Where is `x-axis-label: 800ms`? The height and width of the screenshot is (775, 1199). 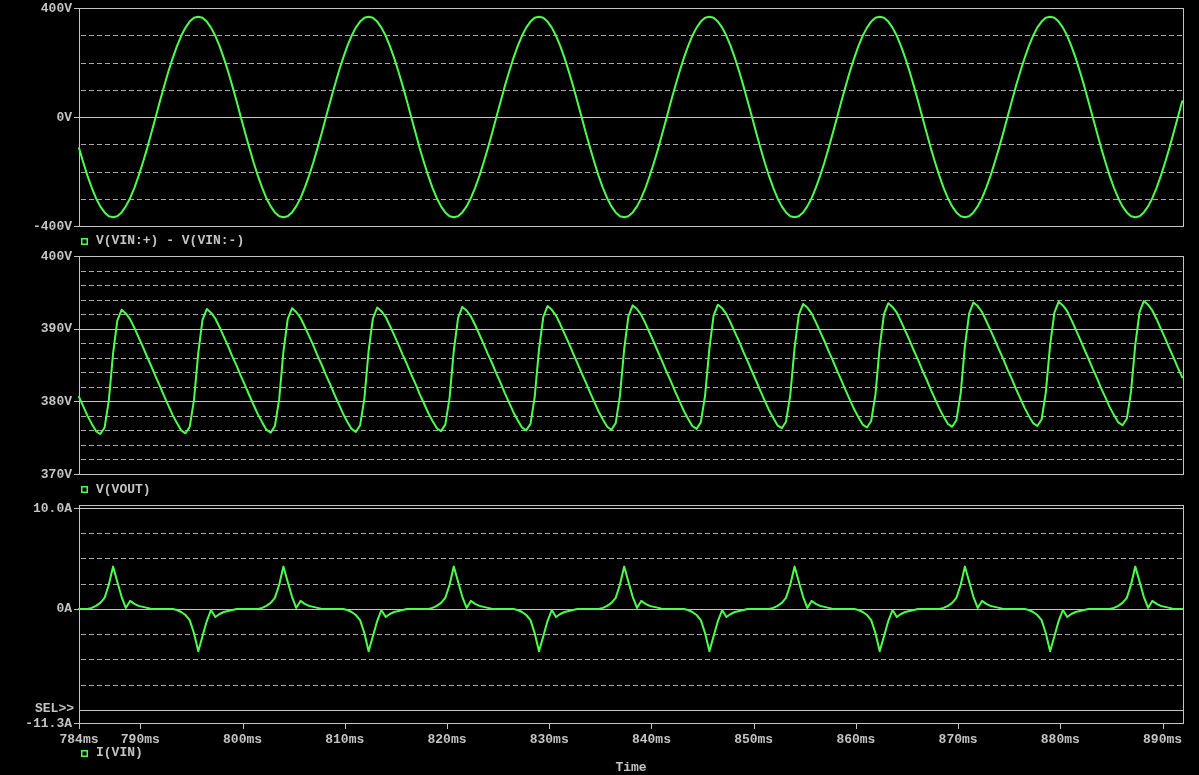
x-axis-label: 800ms is located at coordinates (243, 738).